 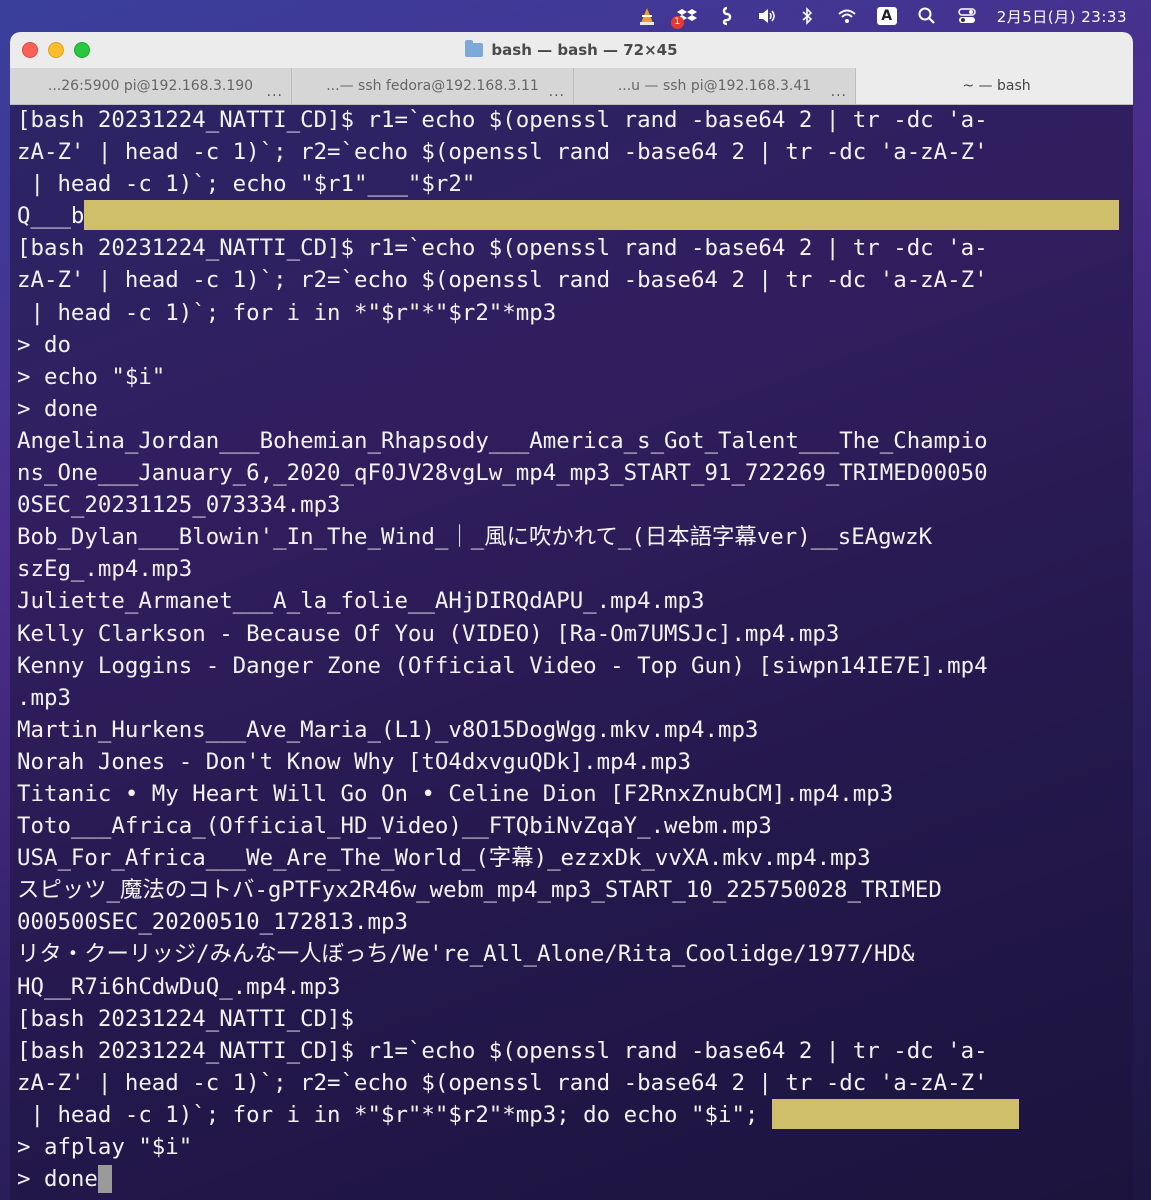 I want to click on menubar-clock: 2月5日(月) 23:33, so click(x=1062, y=16).